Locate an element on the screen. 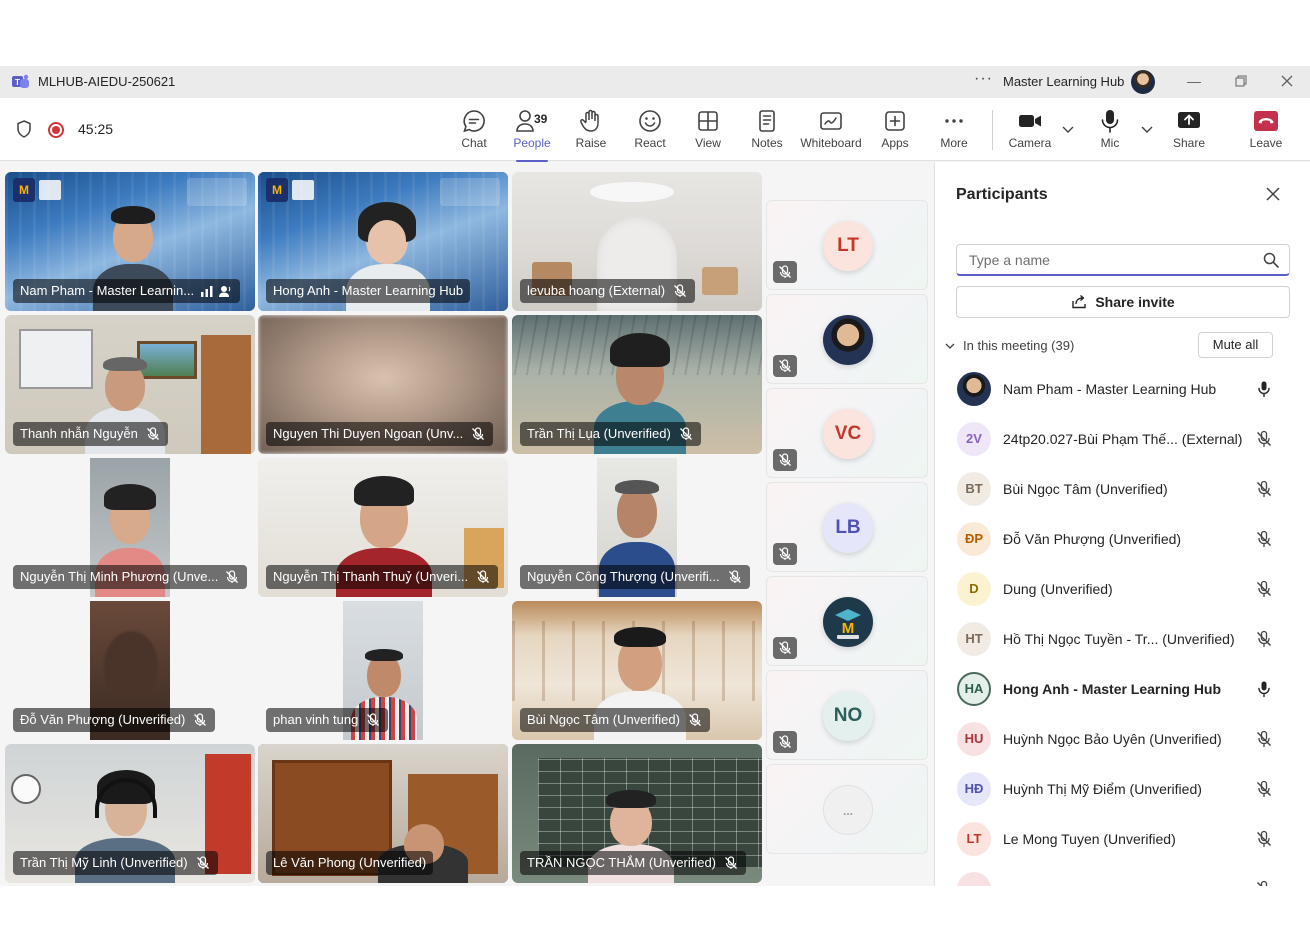 The height and width of the screenshot is (950, 1310). video-tile: Đỗ Văn Phượng (Unverified) is located at coordinates (130, 670).